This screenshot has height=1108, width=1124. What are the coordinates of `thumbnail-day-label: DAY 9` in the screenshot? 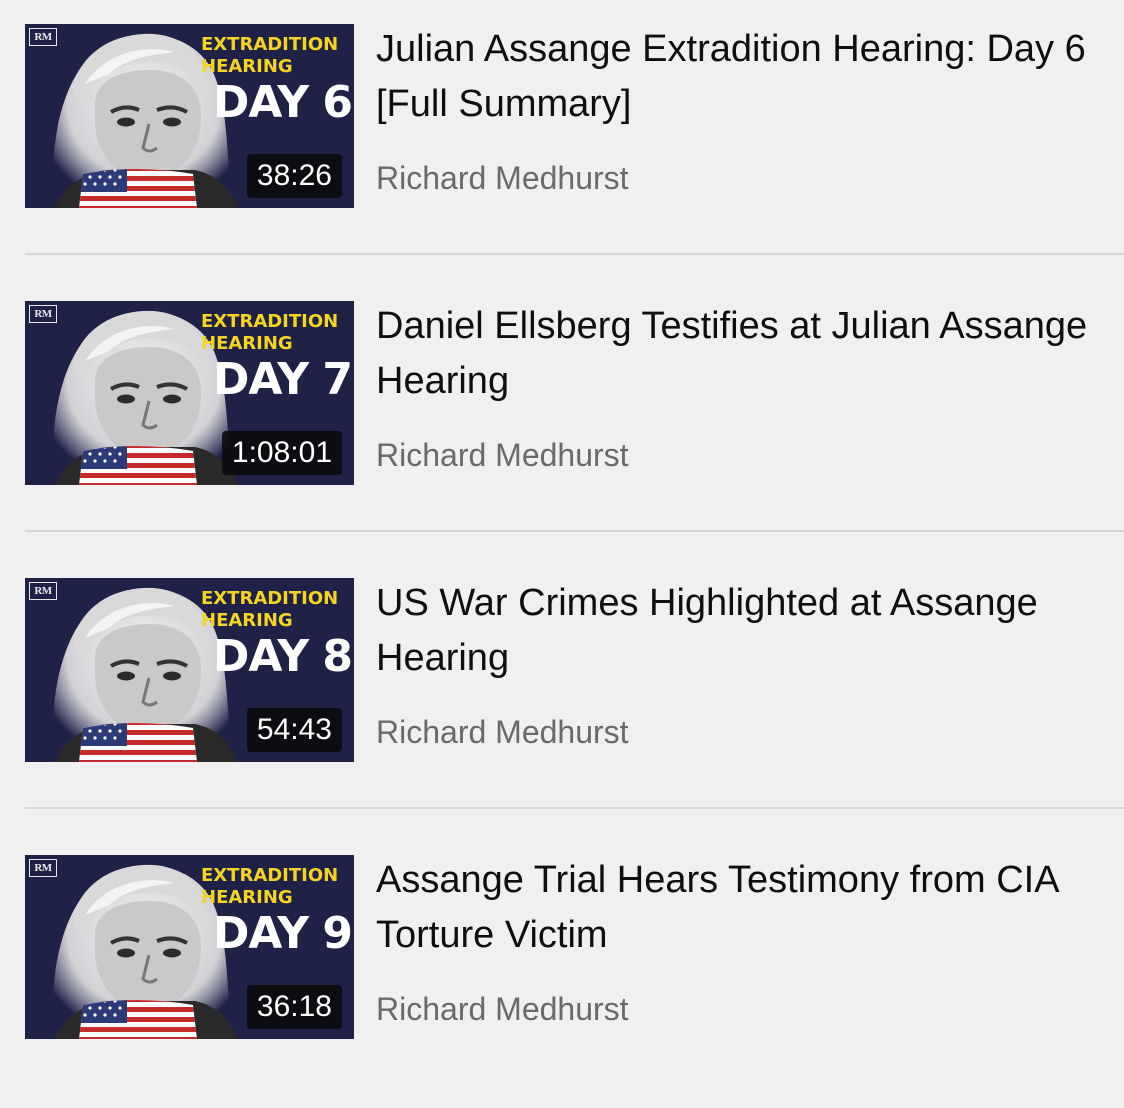 It's located at (282, 933).